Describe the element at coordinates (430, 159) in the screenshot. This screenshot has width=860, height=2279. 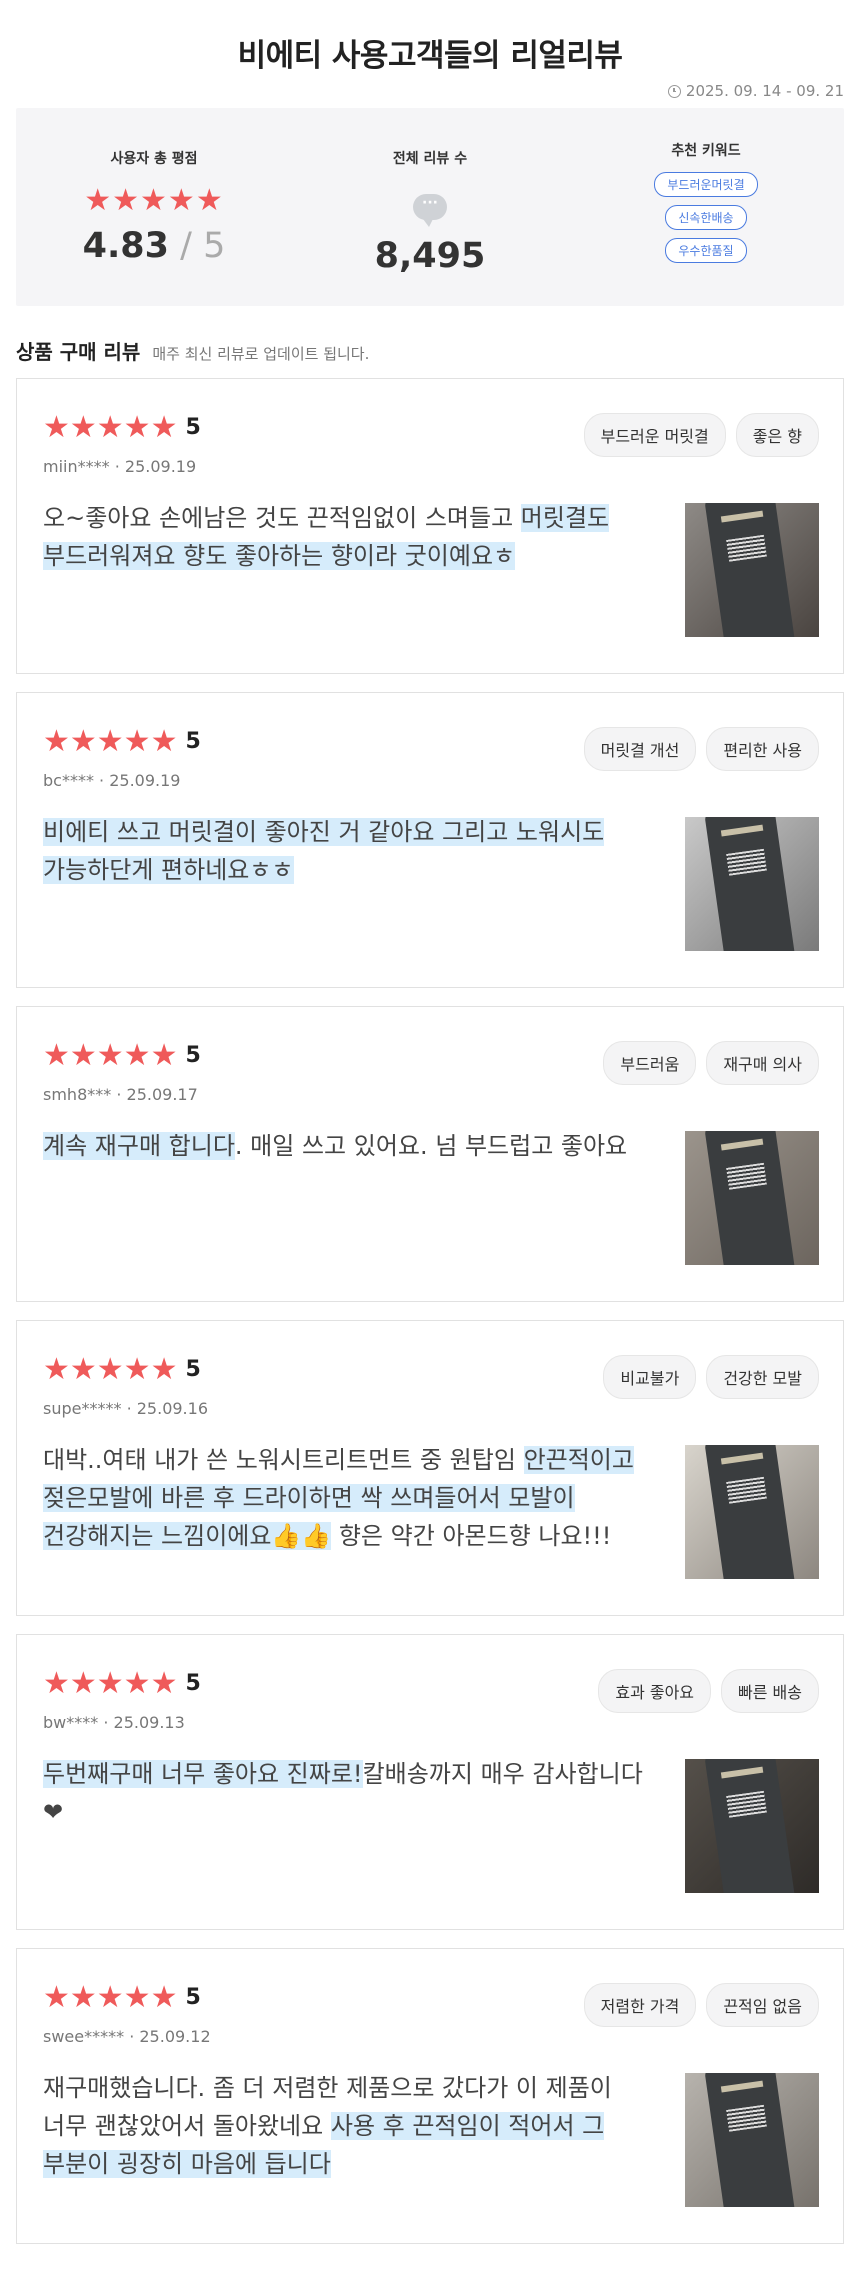
I see `review-count-label: 전체 리뷰 수` at that location.